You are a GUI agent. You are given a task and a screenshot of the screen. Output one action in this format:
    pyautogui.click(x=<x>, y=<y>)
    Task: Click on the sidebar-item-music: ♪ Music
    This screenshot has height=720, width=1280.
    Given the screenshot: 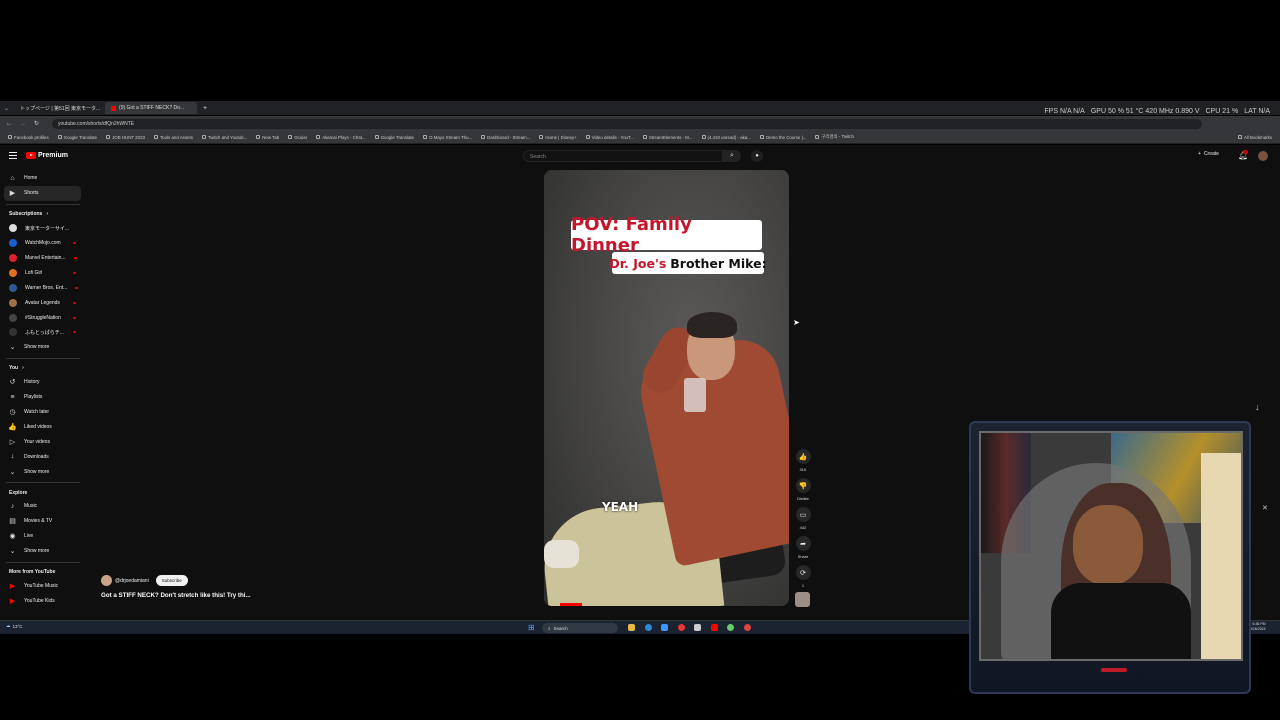 What is the action you would take?
    pyautogui.click(x=43, y=506)
    